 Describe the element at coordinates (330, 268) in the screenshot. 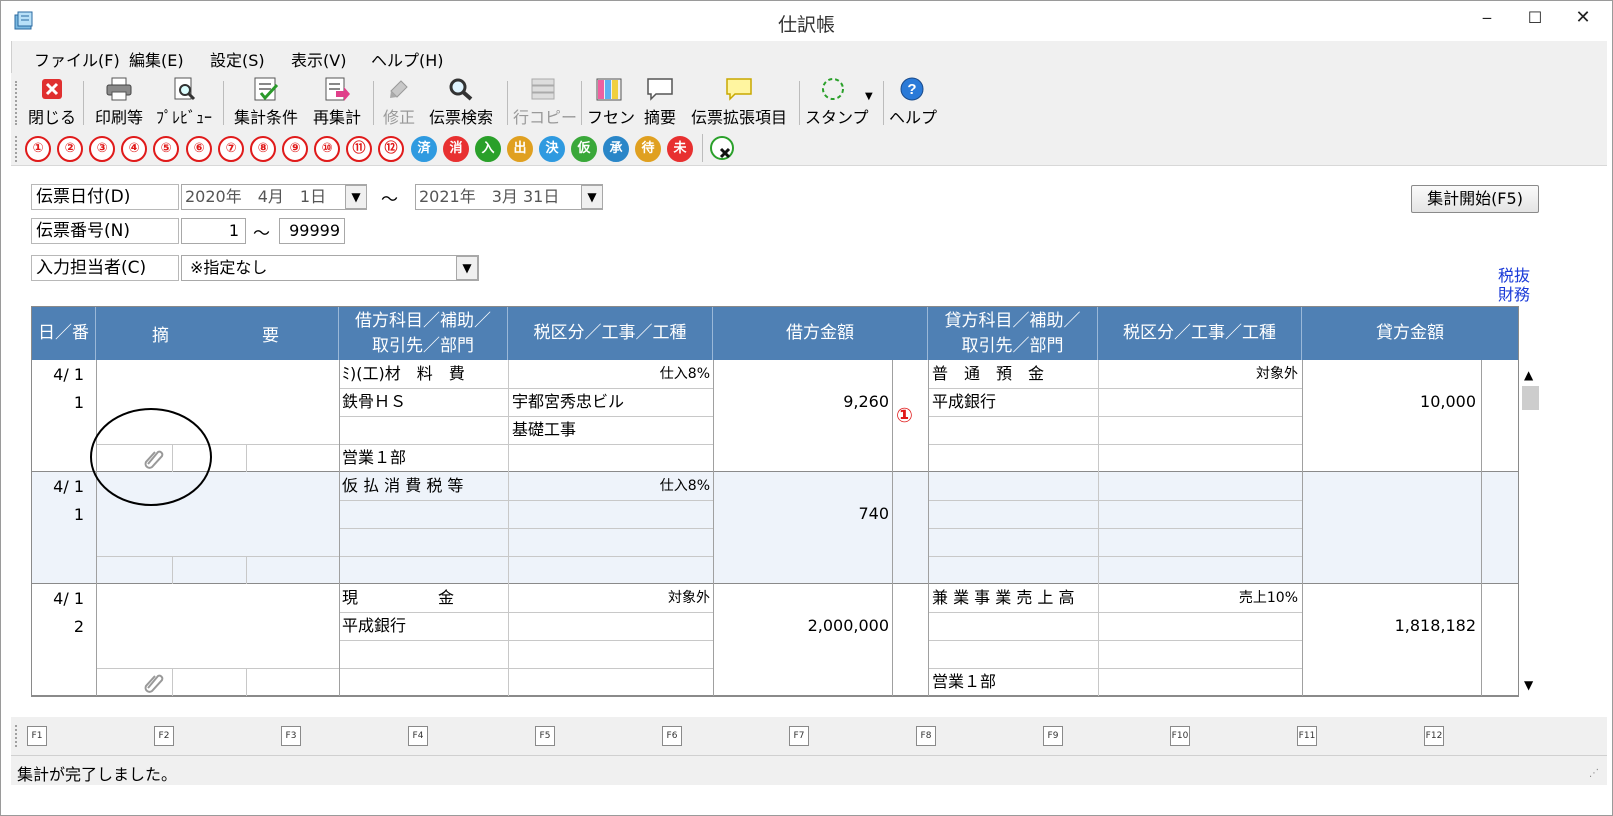

I see `user-select: ※指定なし` at that location.